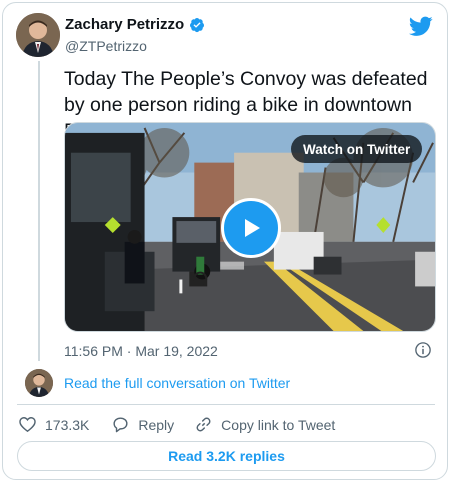 The width and height of the screenshot is (450, 482). Describe the element at coordinates (176, 424) in the screenshot. I see `tweet-actions: 173.3K Reply Copy link to Tweet` at that location.